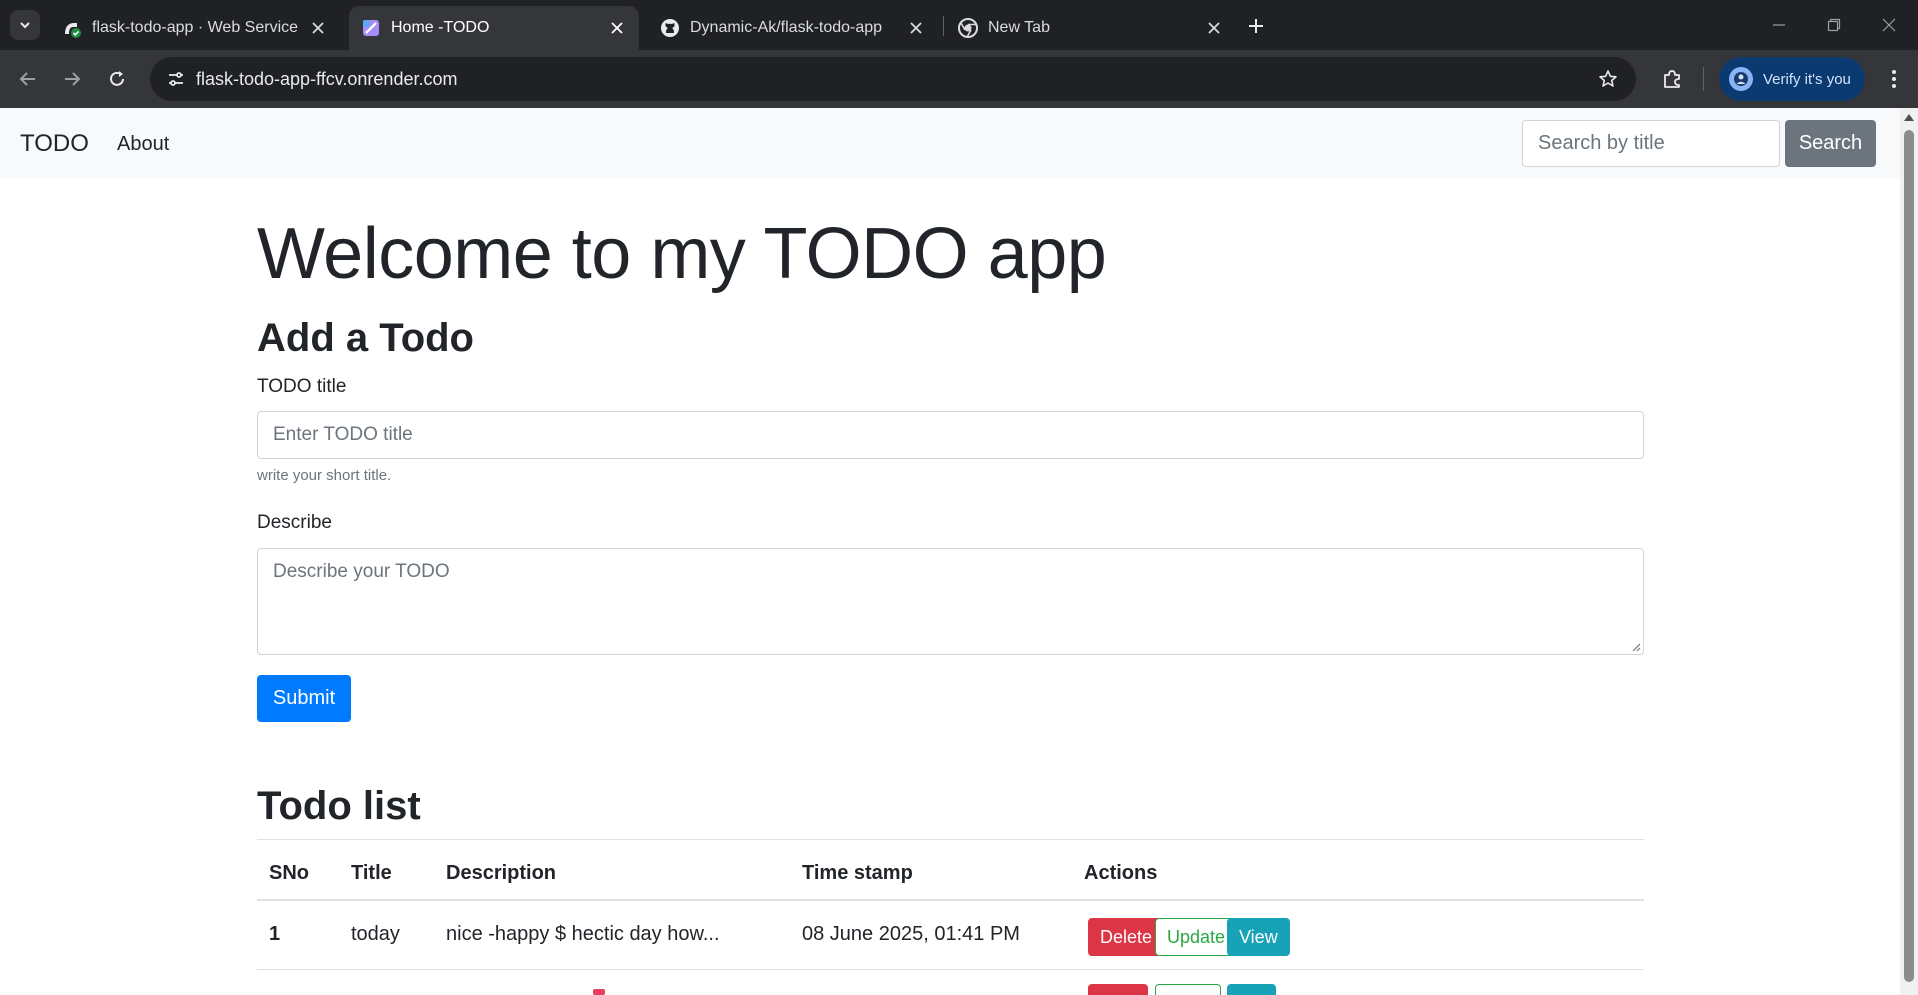 The image size is (1918, 995). Describe the element at coordinates (1909, 117) in the screenshot. I see `scroll-up-arrow-icon` at that location.